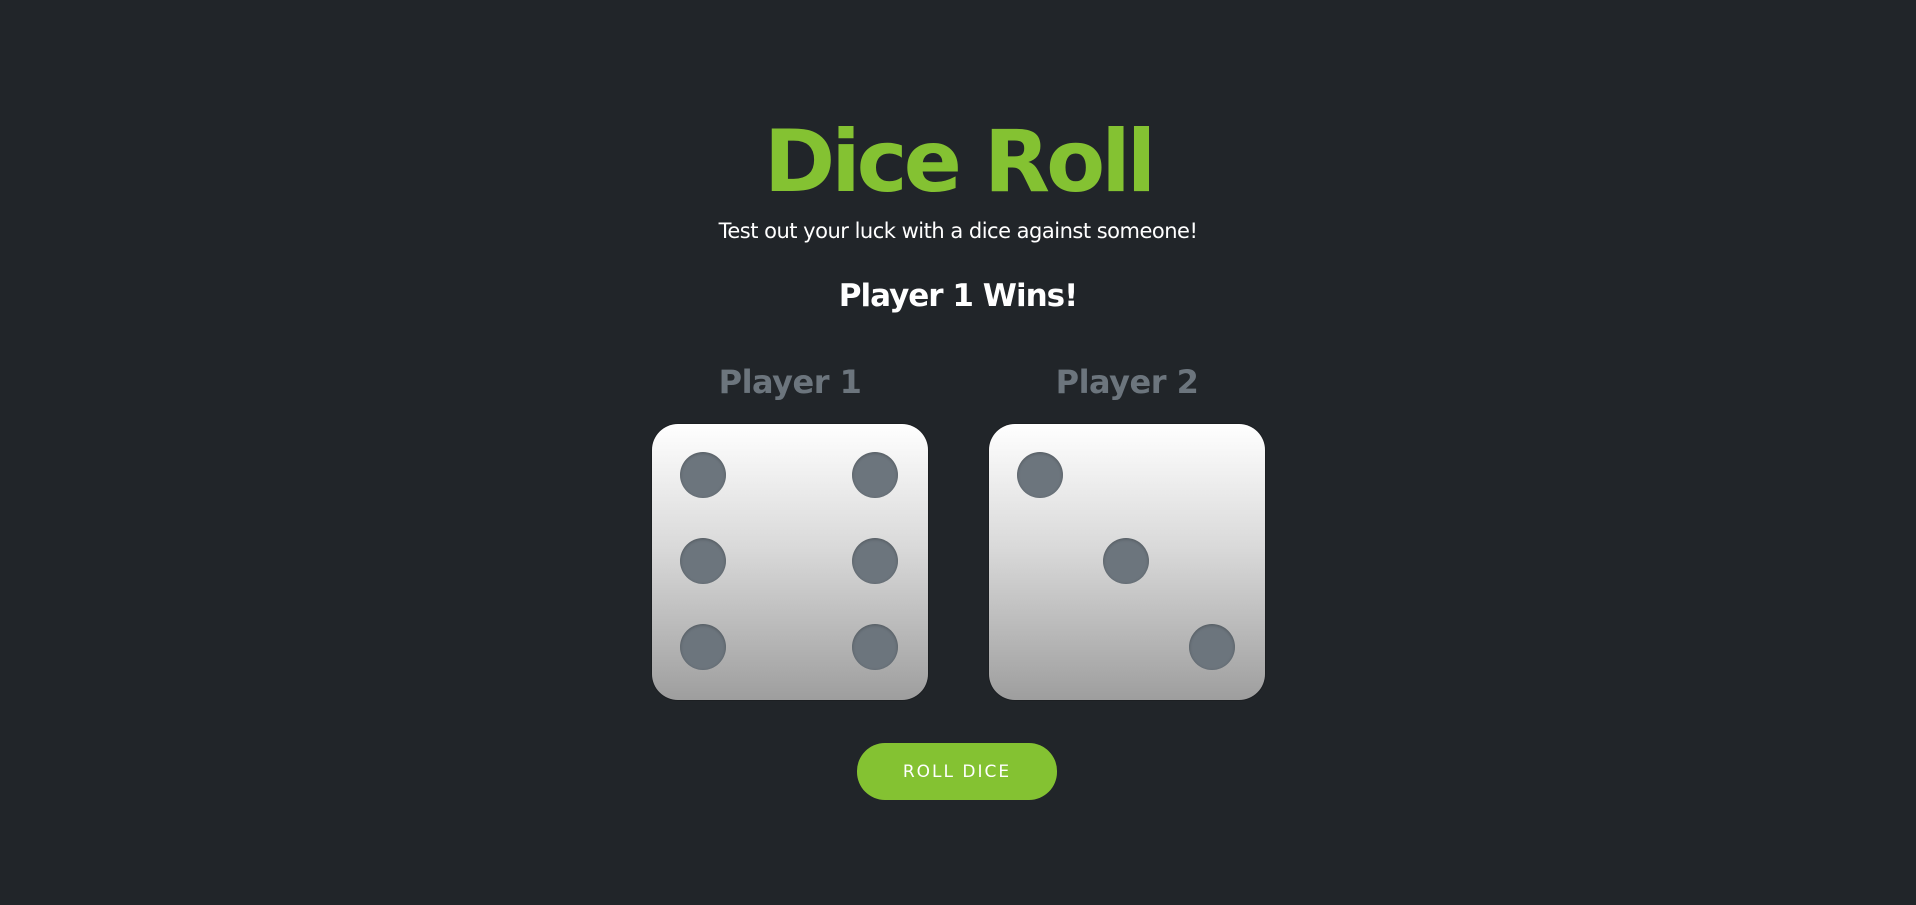 The height and width of the screenshot is (905, 1916). Describe the element at coordinates (790, 562) in the screenshot. I see `player-1-die` at that location.